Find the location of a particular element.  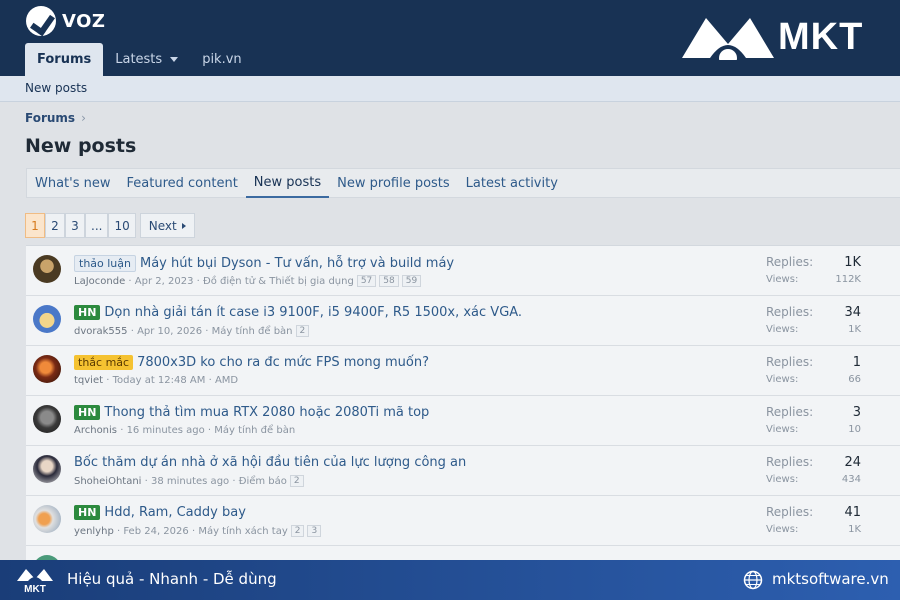

replies-count: 24 is located at coordinates (852, 462).